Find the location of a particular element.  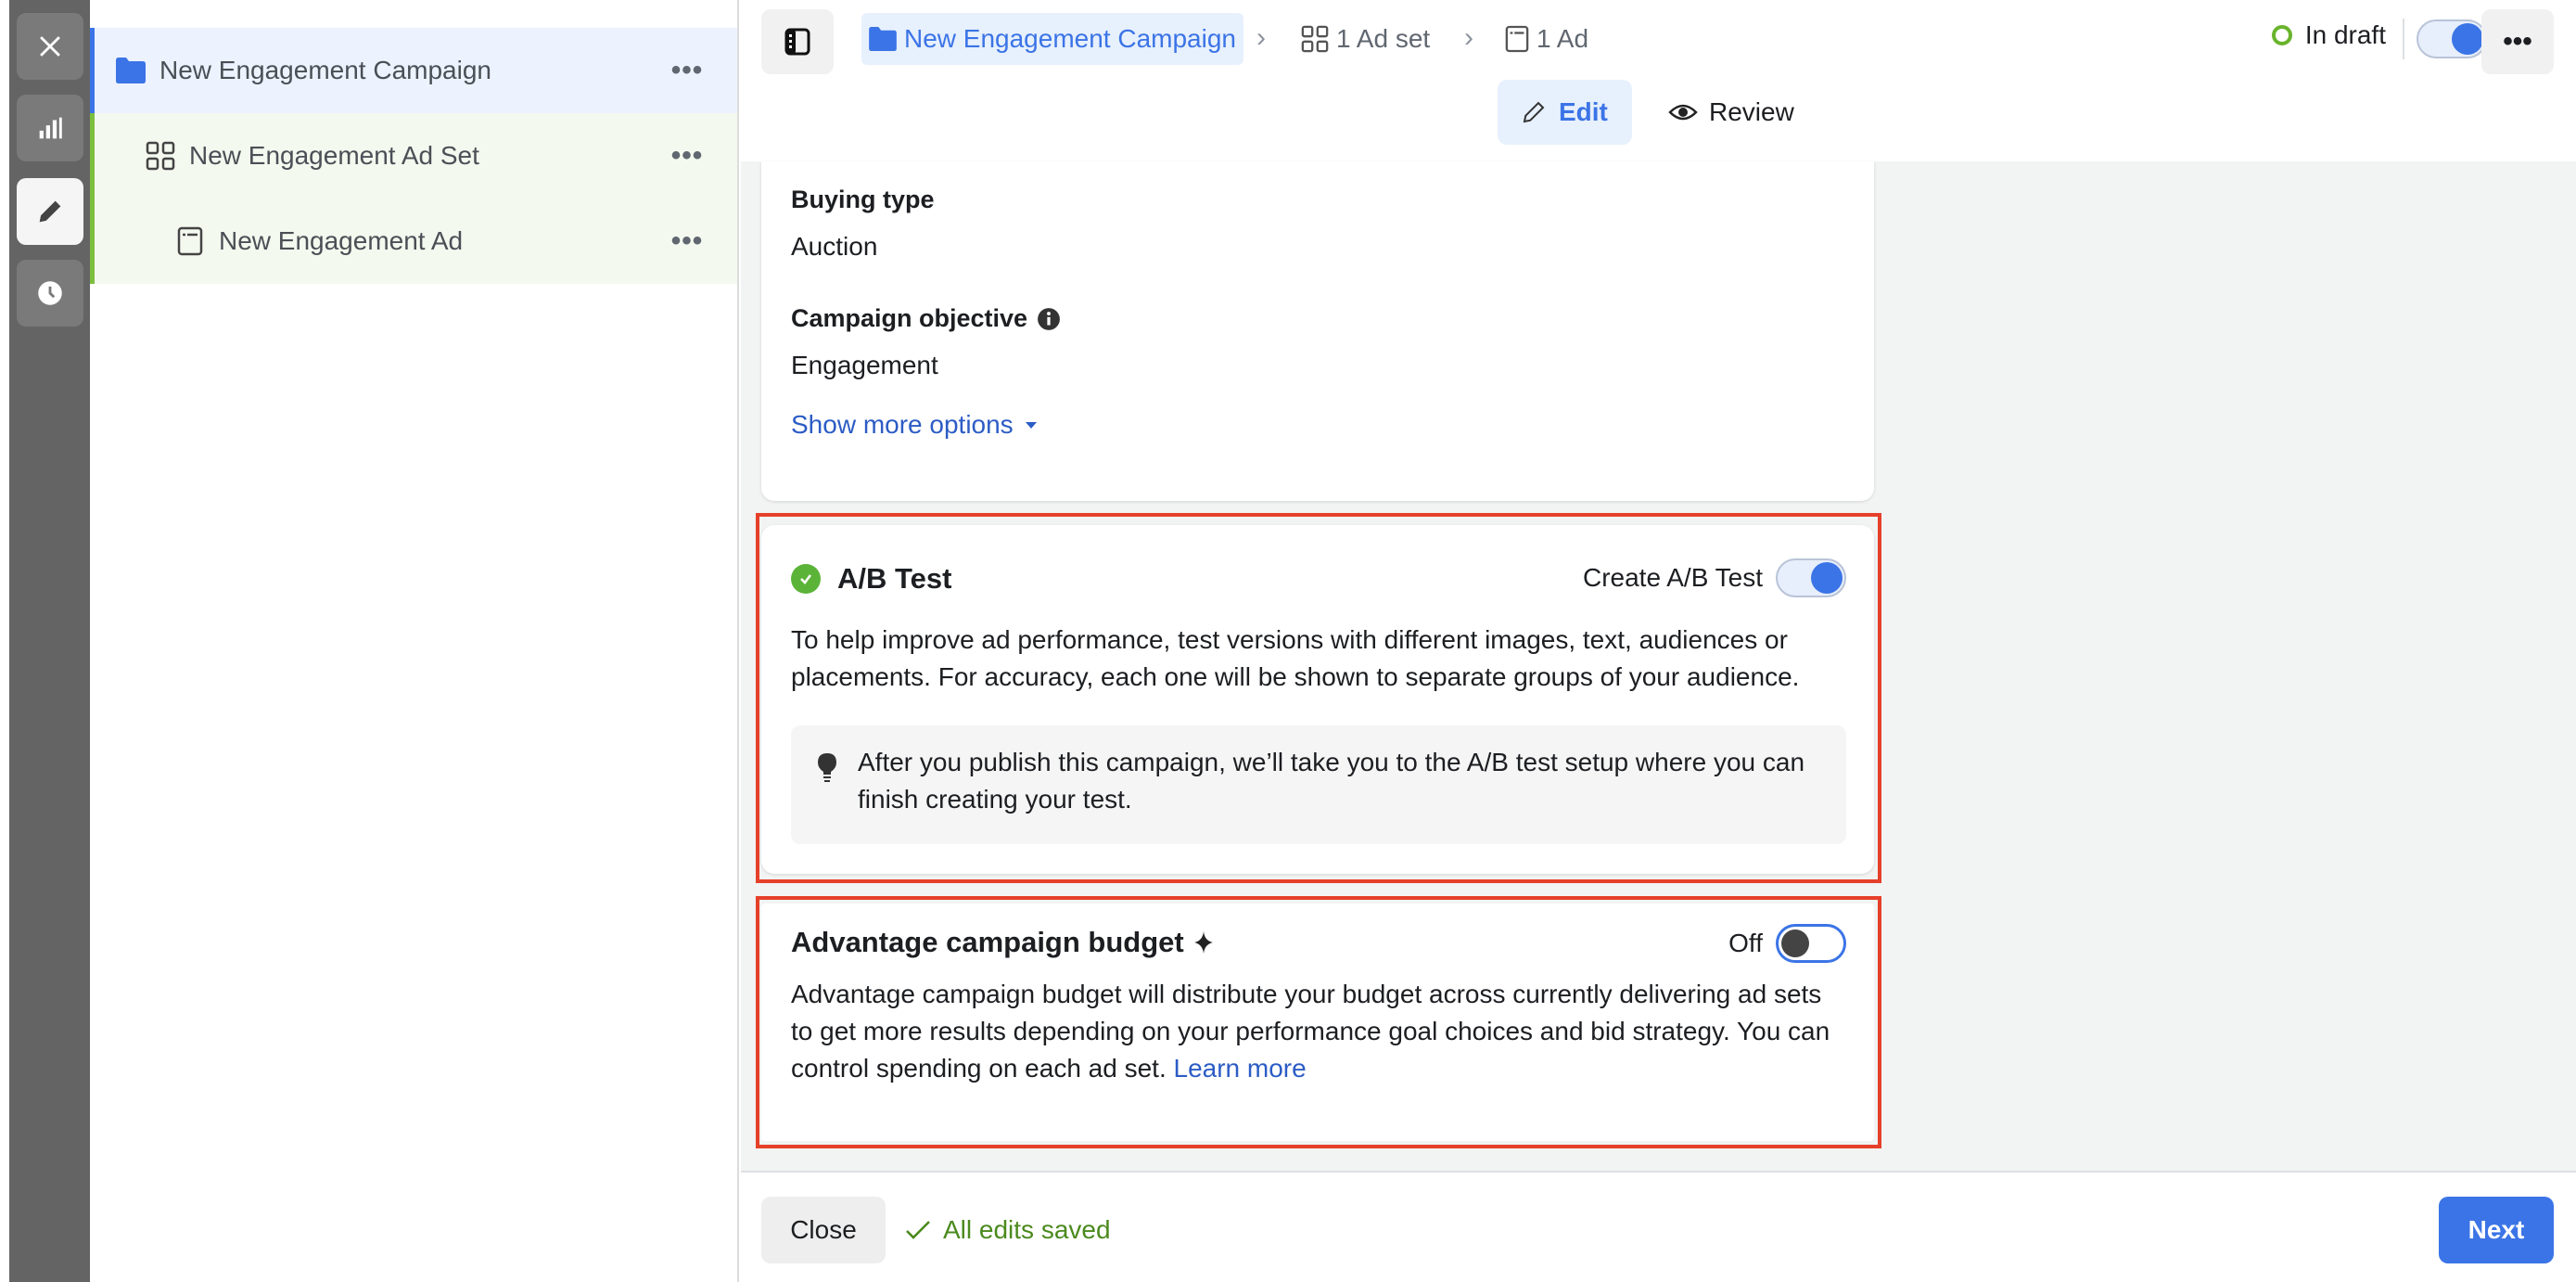

clock-icon is located at coordinates (50, 293).